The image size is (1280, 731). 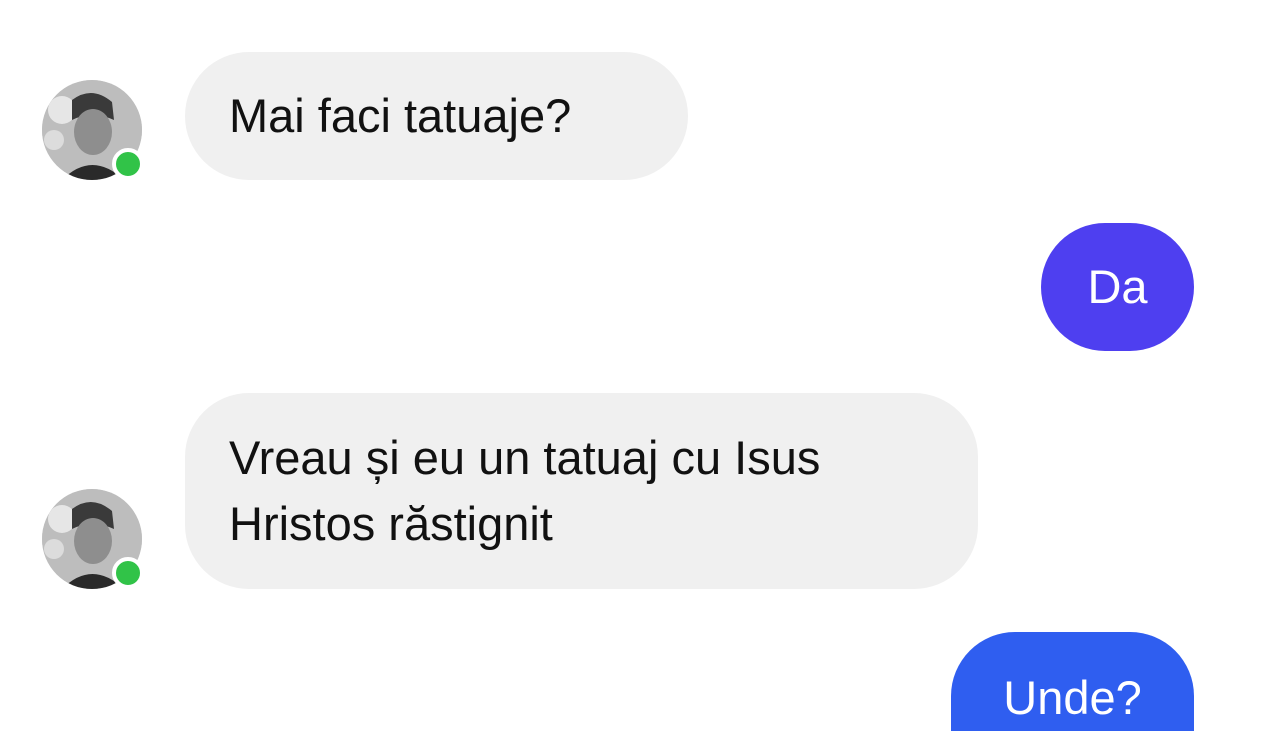 I want to click on outgoing-message-bubble: Unde?, so click(x=1072, y=681).